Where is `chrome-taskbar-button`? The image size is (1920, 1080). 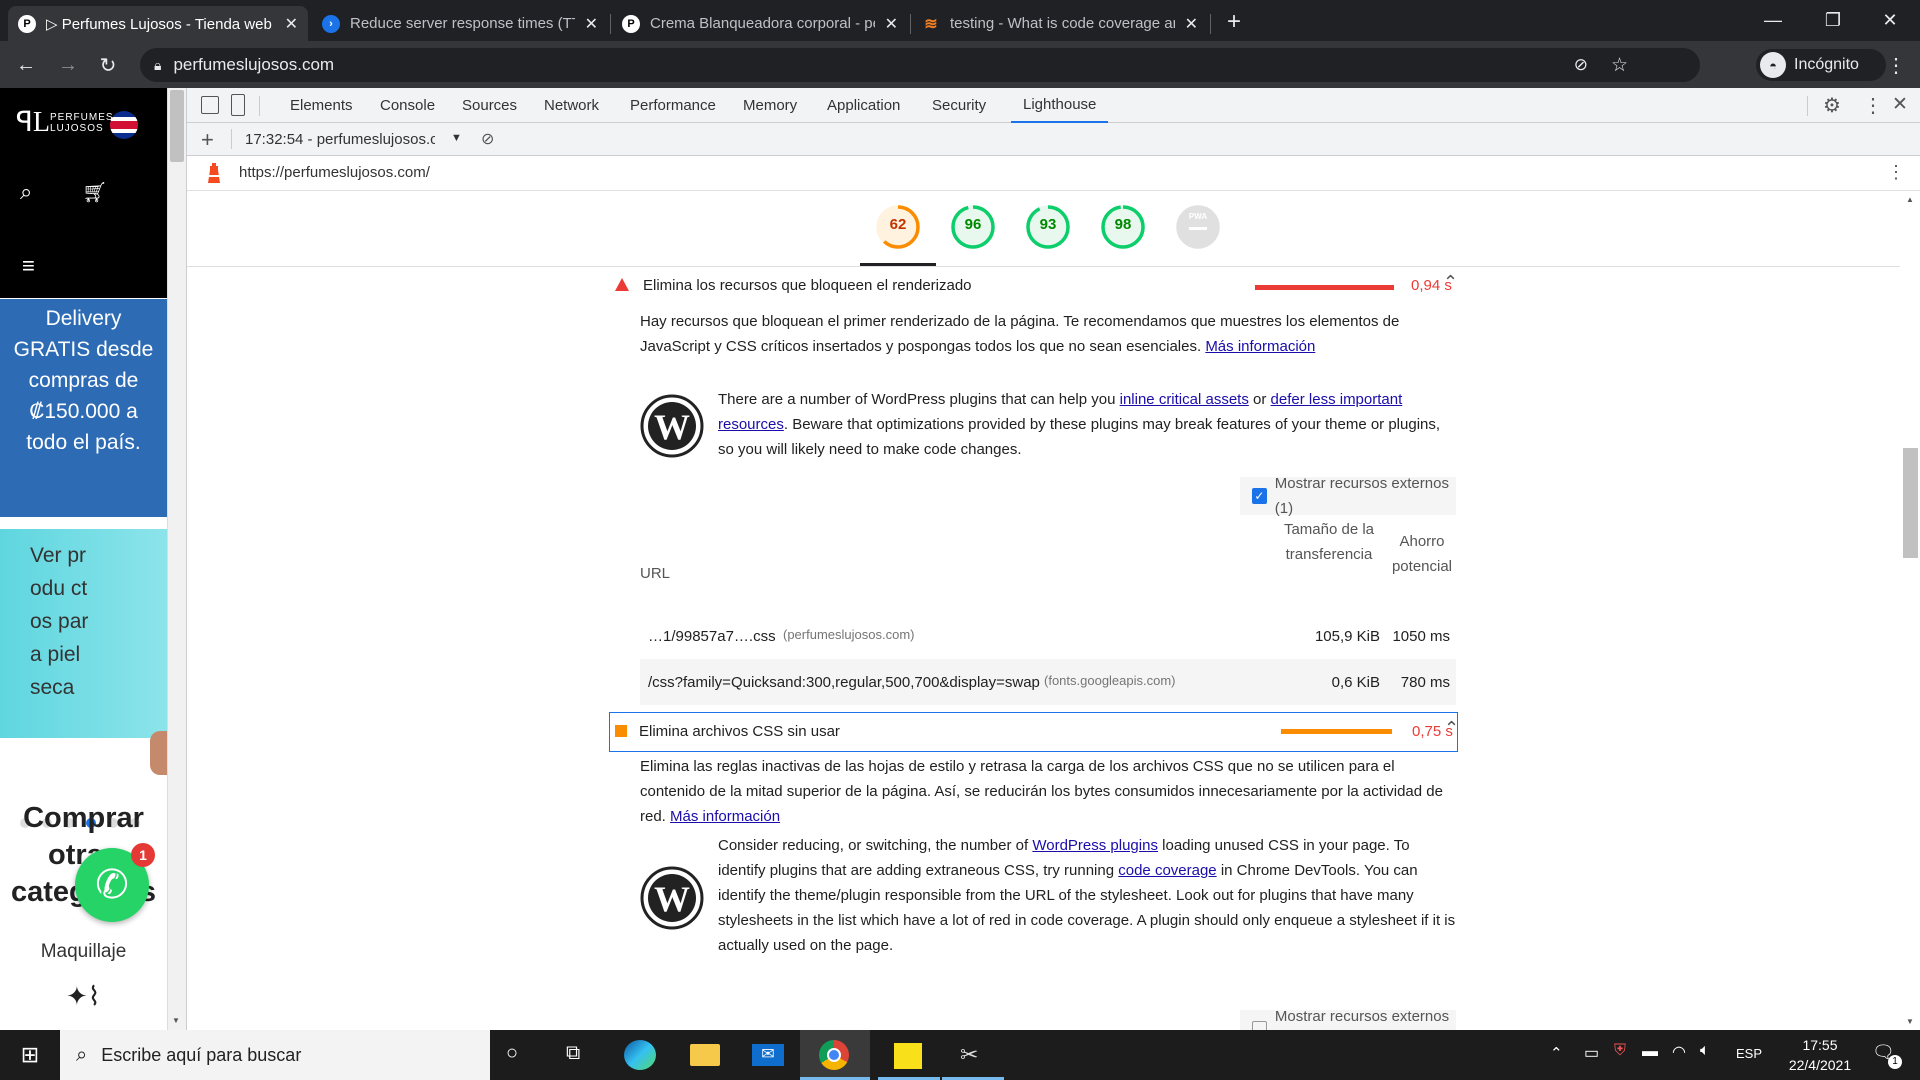 chrome-taskbar-button is located at coordinates (835, 1055).